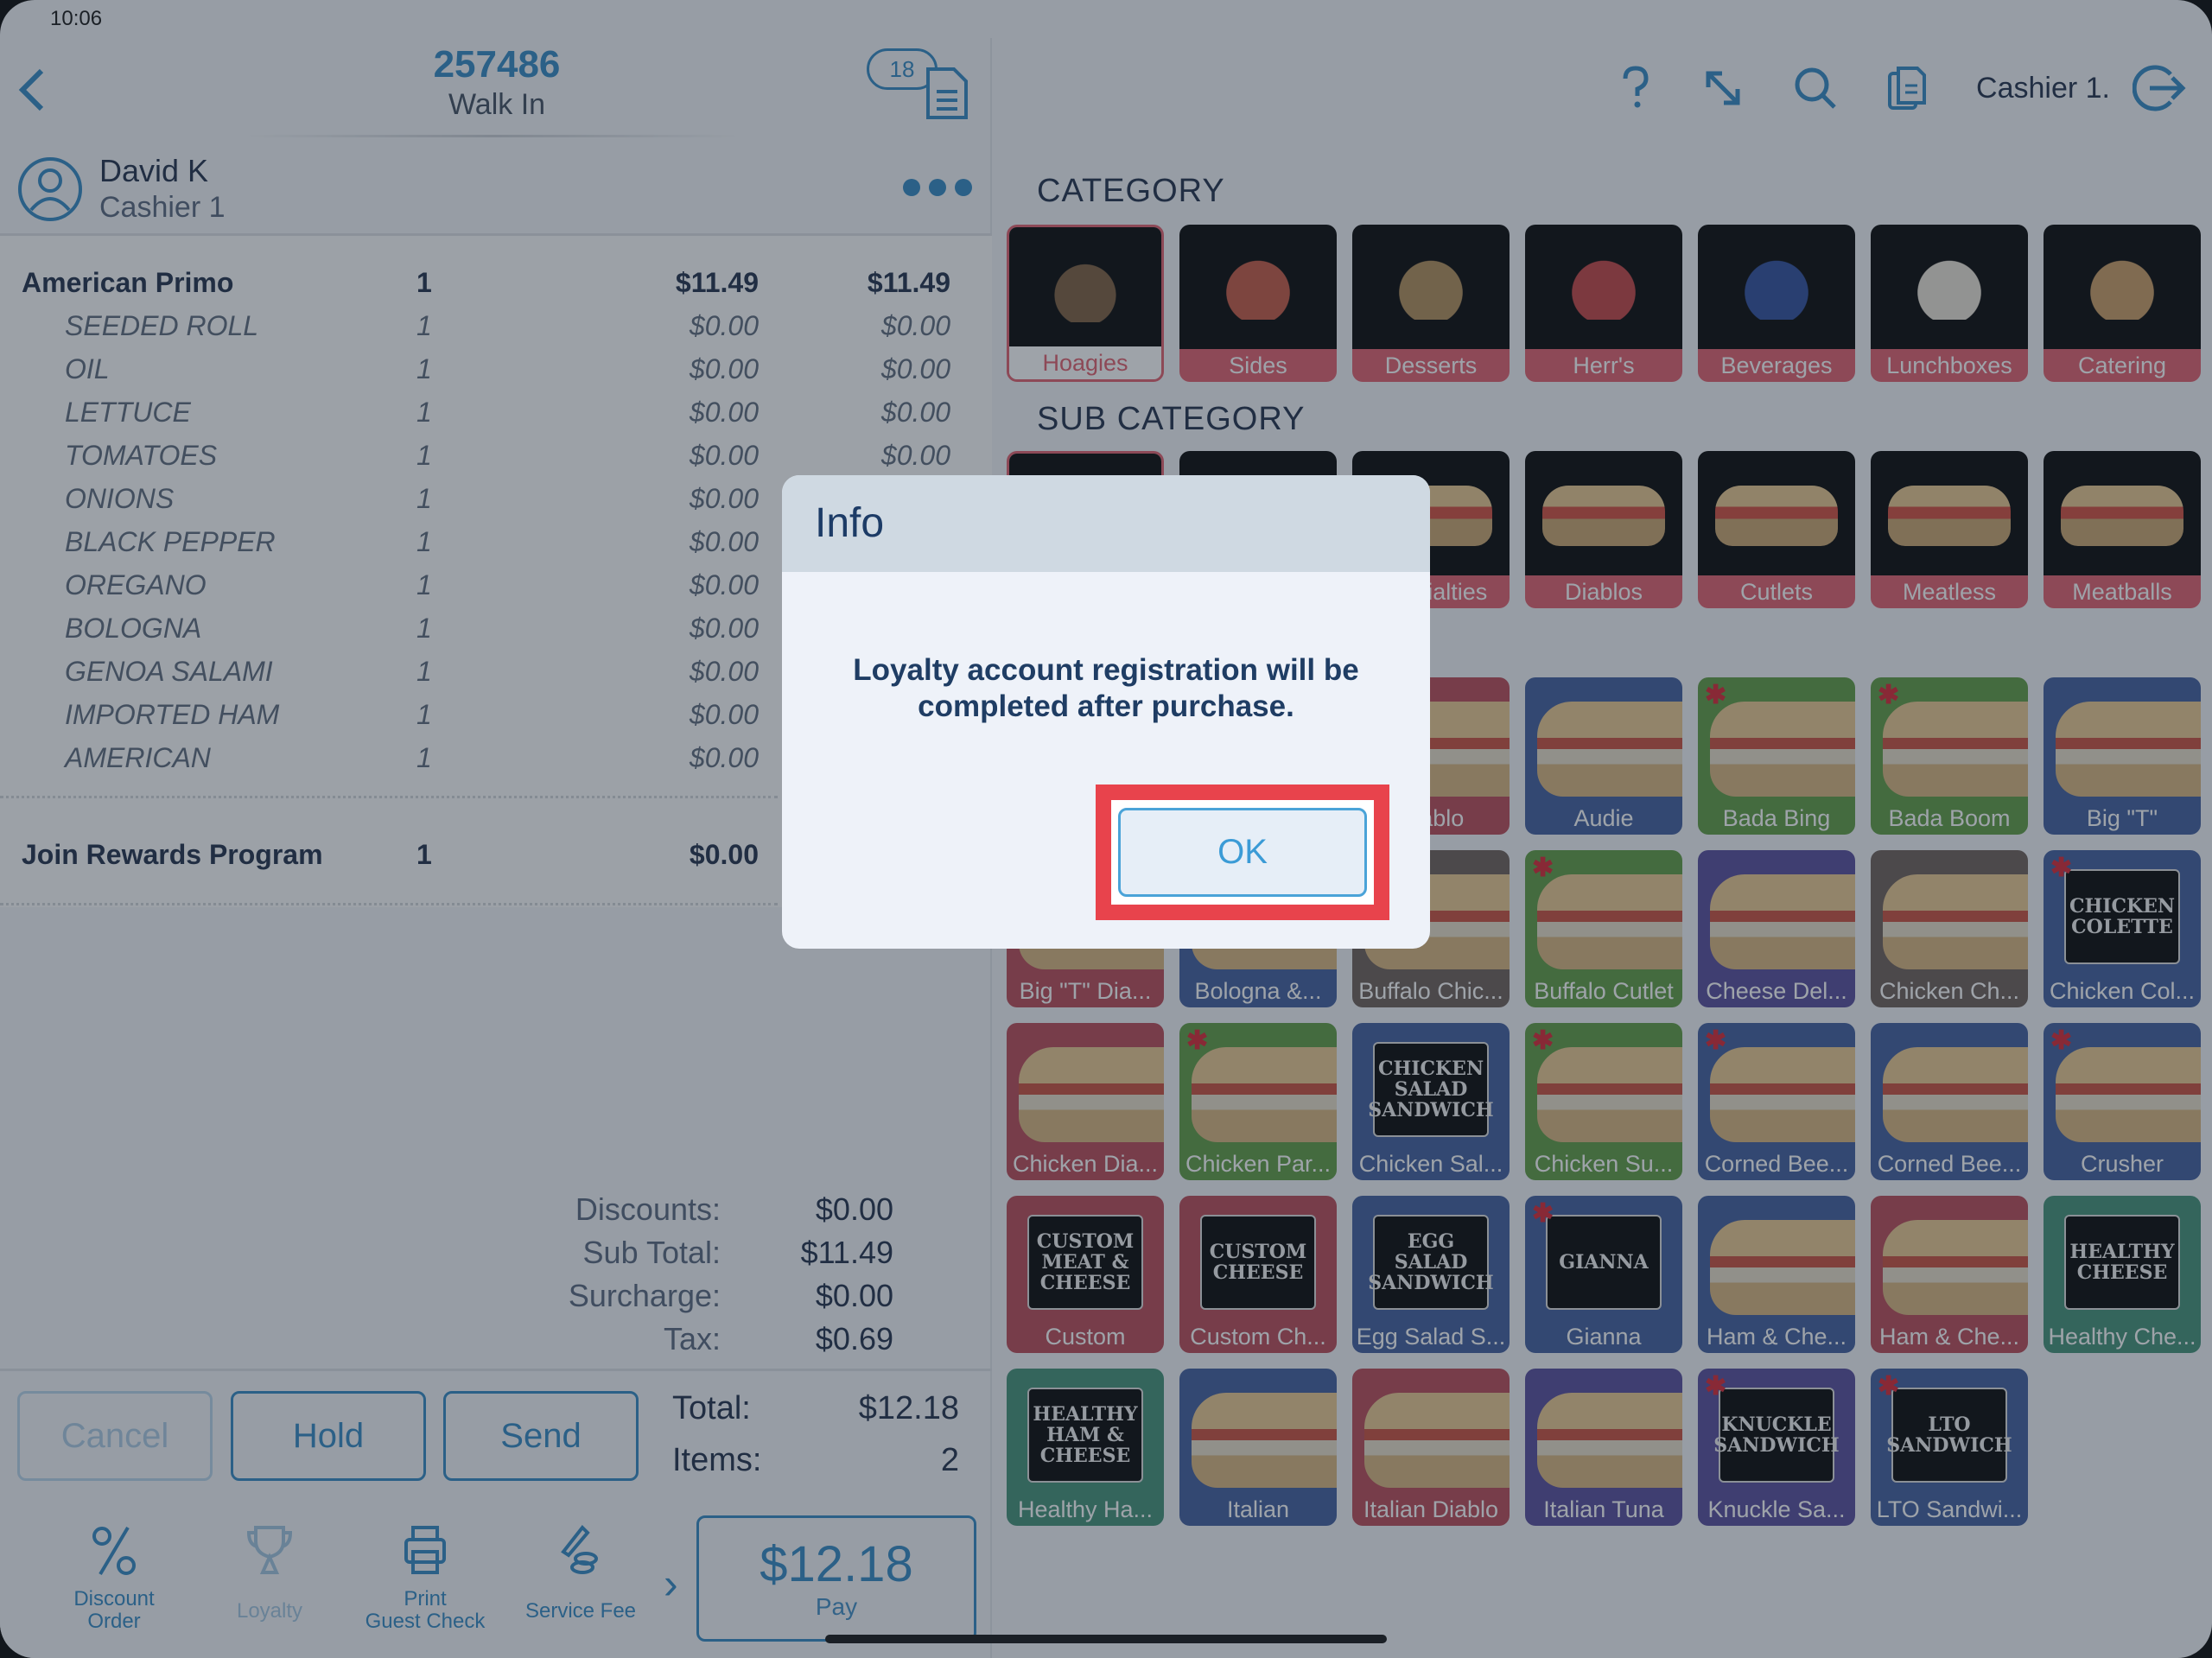 The width and height of the screenshot is (2212, 1658). Describe the element at coordinates (1949, 303) in the screenshot. I see `category-tile: Lunchboxes` at that location.